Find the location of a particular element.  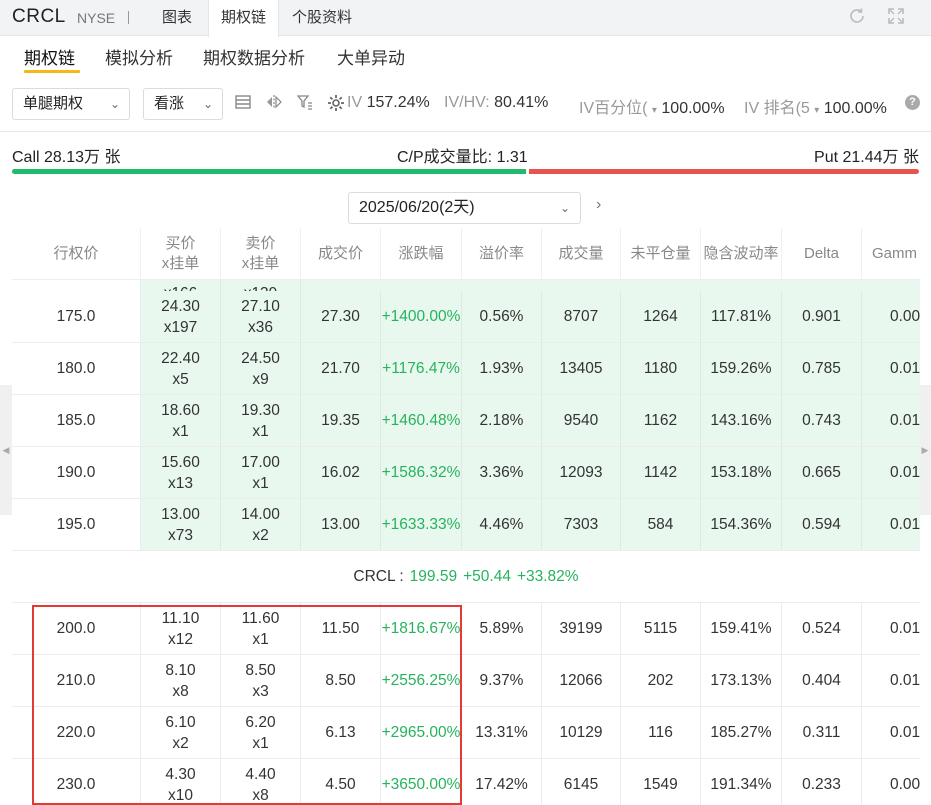

cp-ratio: C/P成交量比: 1.31 is located at coordinates (462, 157).